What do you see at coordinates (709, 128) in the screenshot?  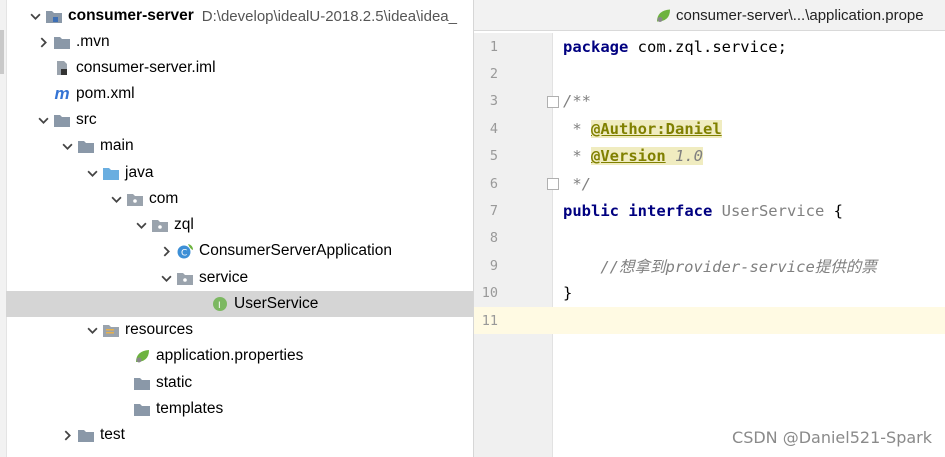 I see `code-line-4: 4 * @Author:Daniel` at bounding box center [709, 128].